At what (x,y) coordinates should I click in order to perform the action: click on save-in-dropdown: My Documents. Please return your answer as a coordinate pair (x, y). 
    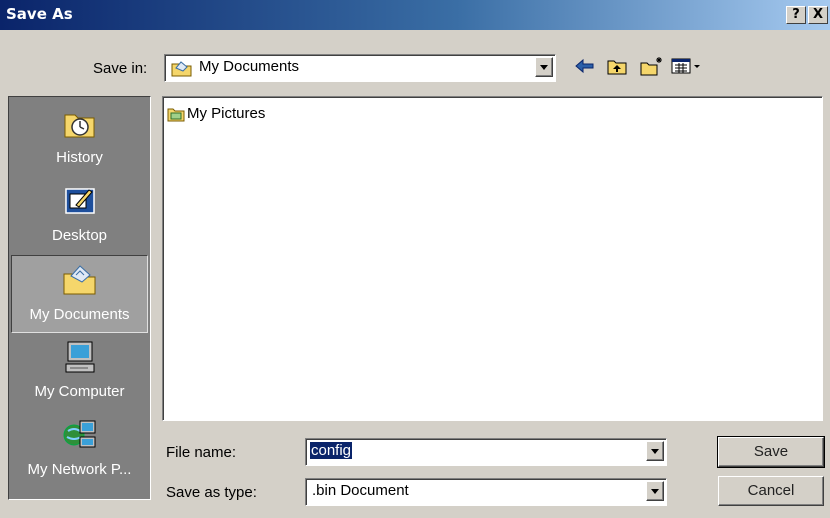
    Looking at the image, I should click on (360, 68).